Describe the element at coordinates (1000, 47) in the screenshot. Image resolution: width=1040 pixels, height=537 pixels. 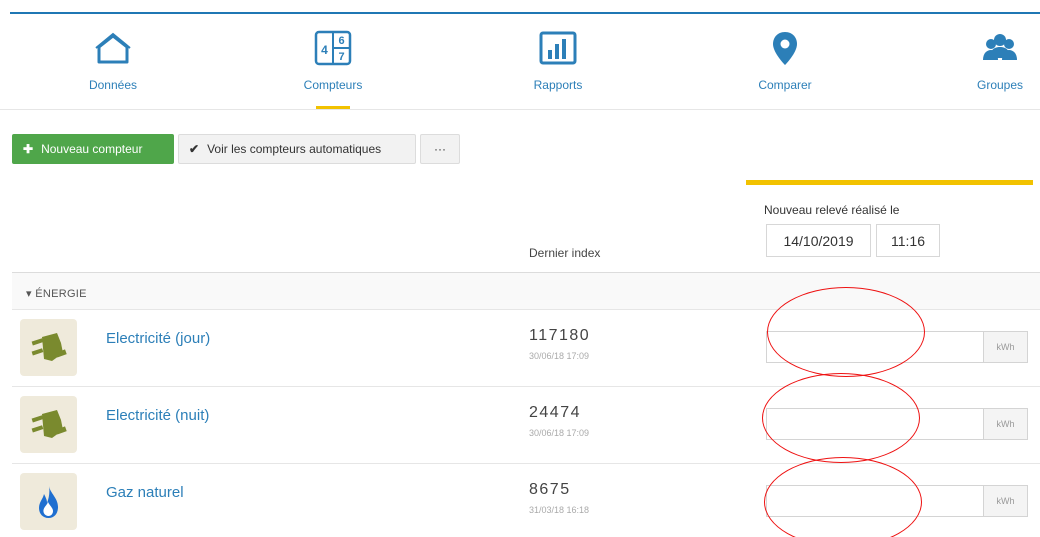
I see `users-icon` at that location.